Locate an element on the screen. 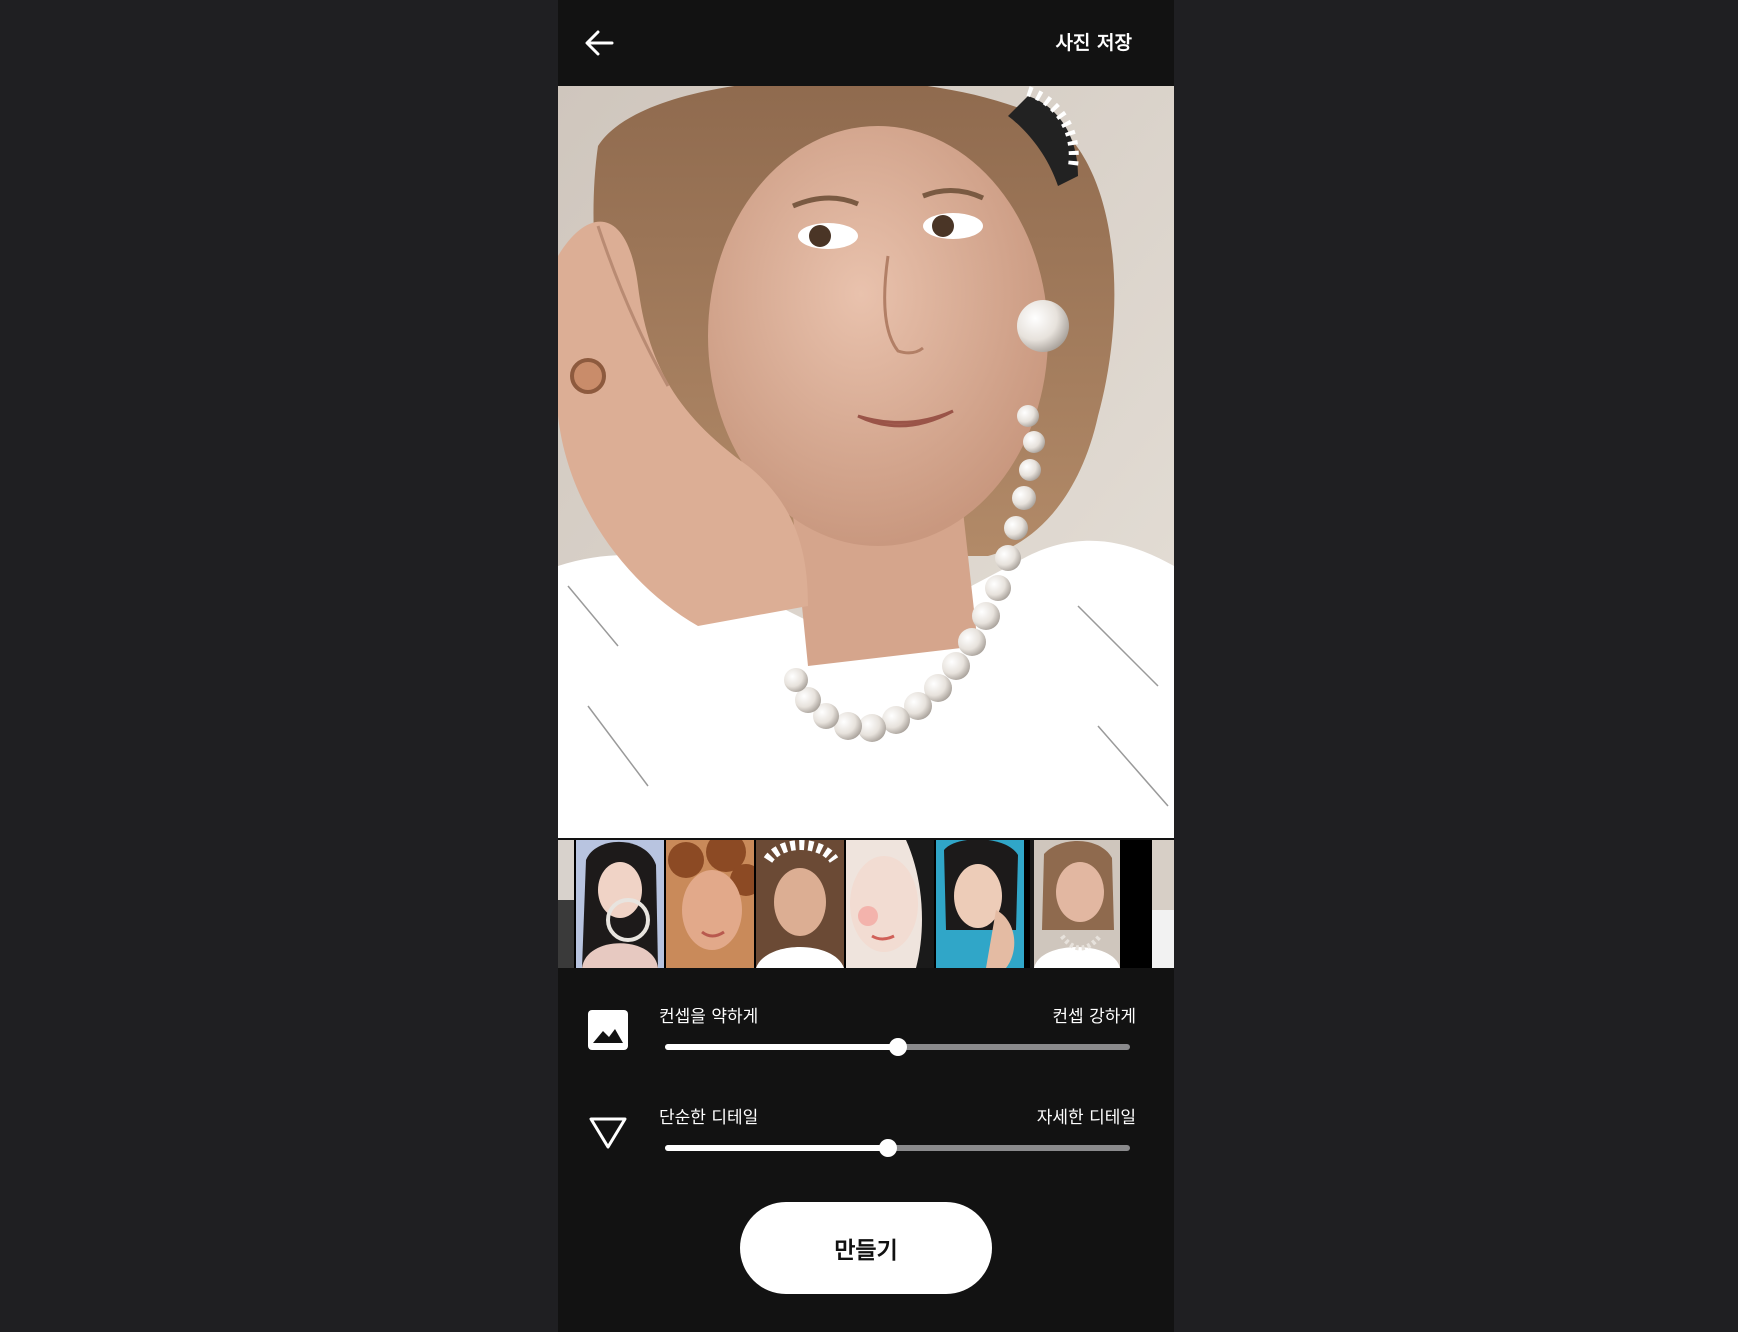 The height and width of the screenshot is (1332, 1738). concept-weak-label: 컨셉을 약하게 is located at coordinates (709, 1017).